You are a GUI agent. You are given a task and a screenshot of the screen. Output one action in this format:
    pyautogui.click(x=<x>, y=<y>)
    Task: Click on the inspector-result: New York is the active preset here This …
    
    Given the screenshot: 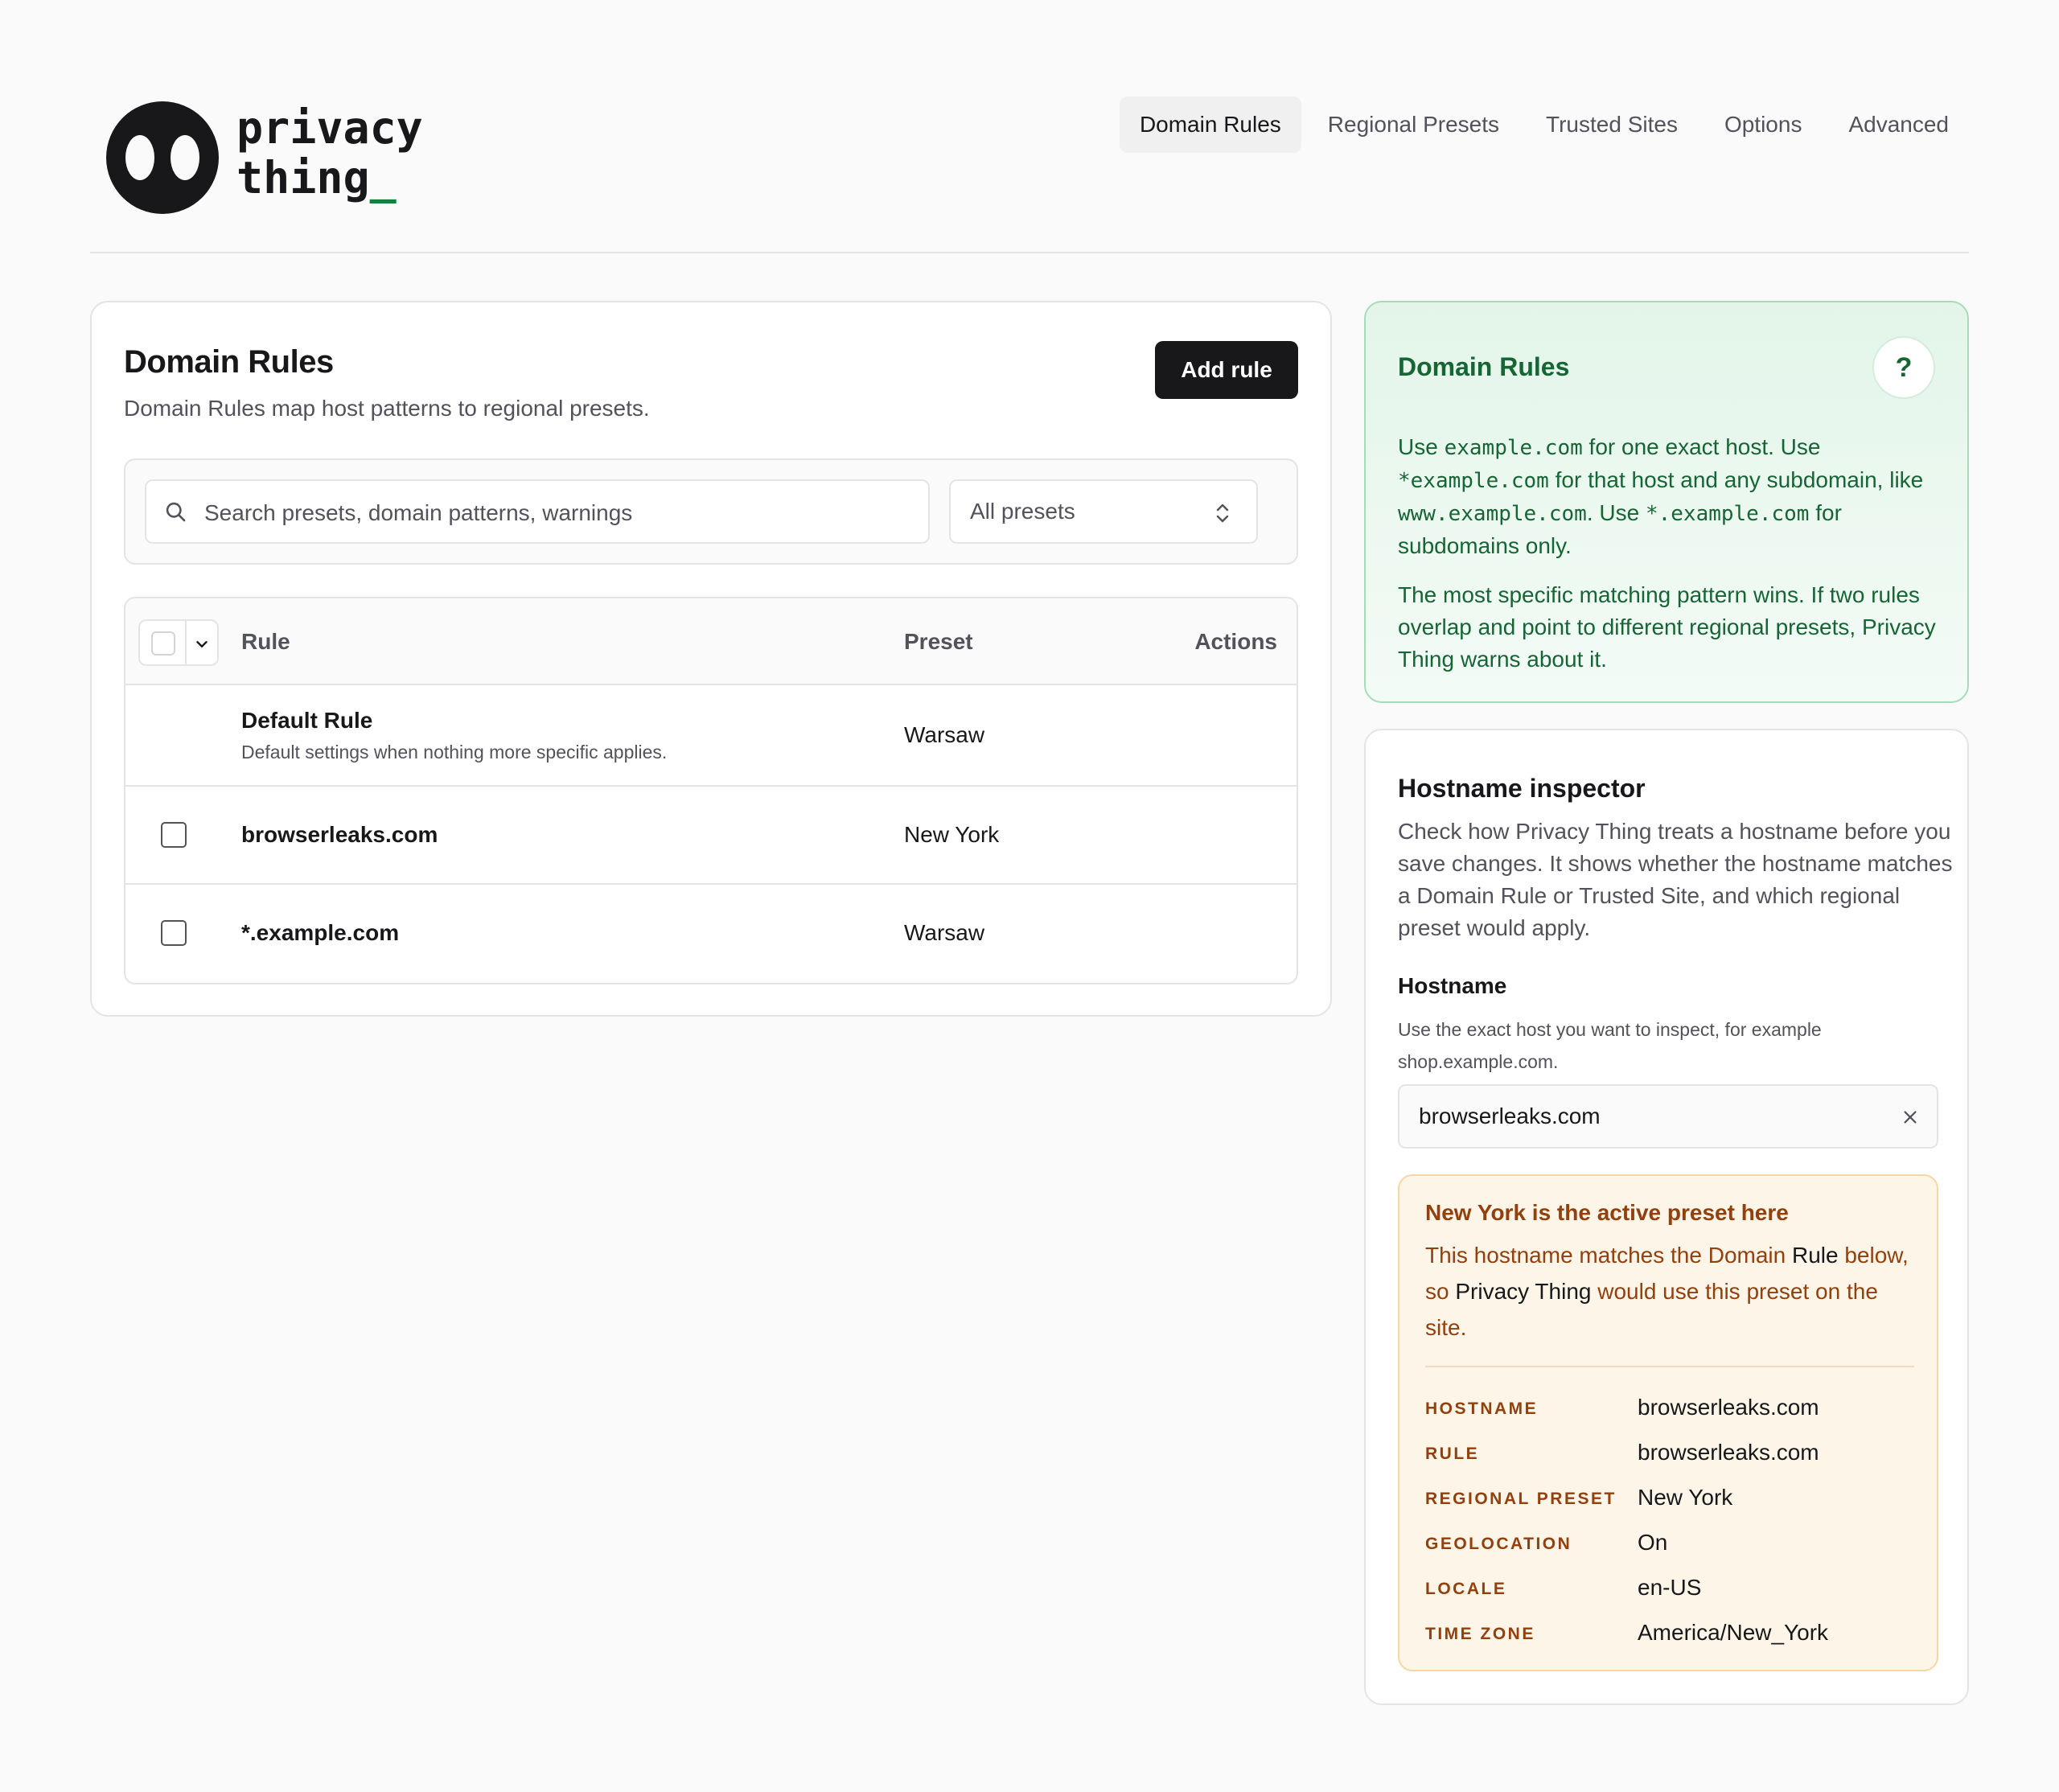 What is the action you would take?
    pyautogui.click(x=1668, y=1422)
    